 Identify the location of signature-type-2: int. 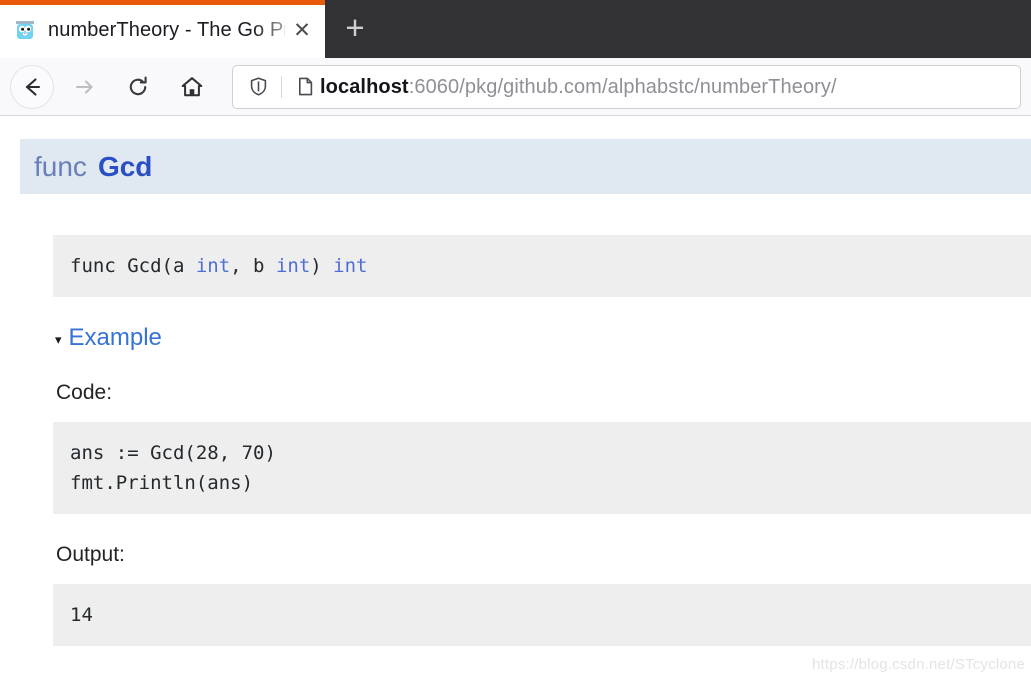
(293, 266).